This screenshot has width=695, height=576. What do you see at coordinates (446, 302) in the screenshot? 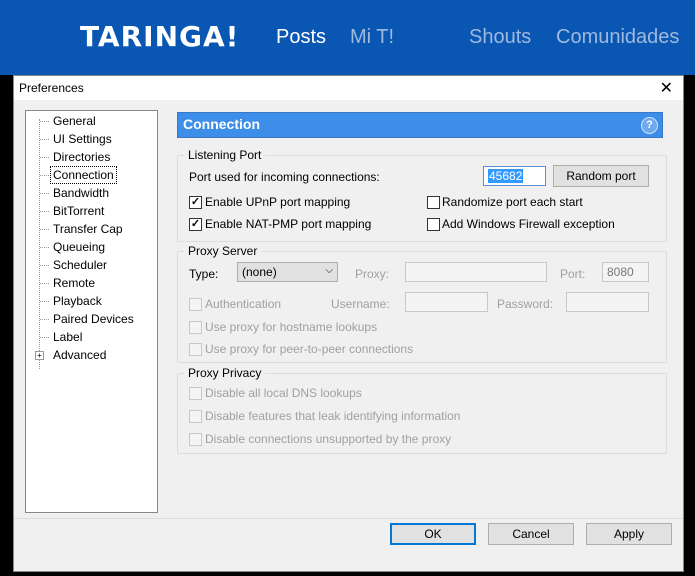
I see `username-input` at bounding box center [446, 302].